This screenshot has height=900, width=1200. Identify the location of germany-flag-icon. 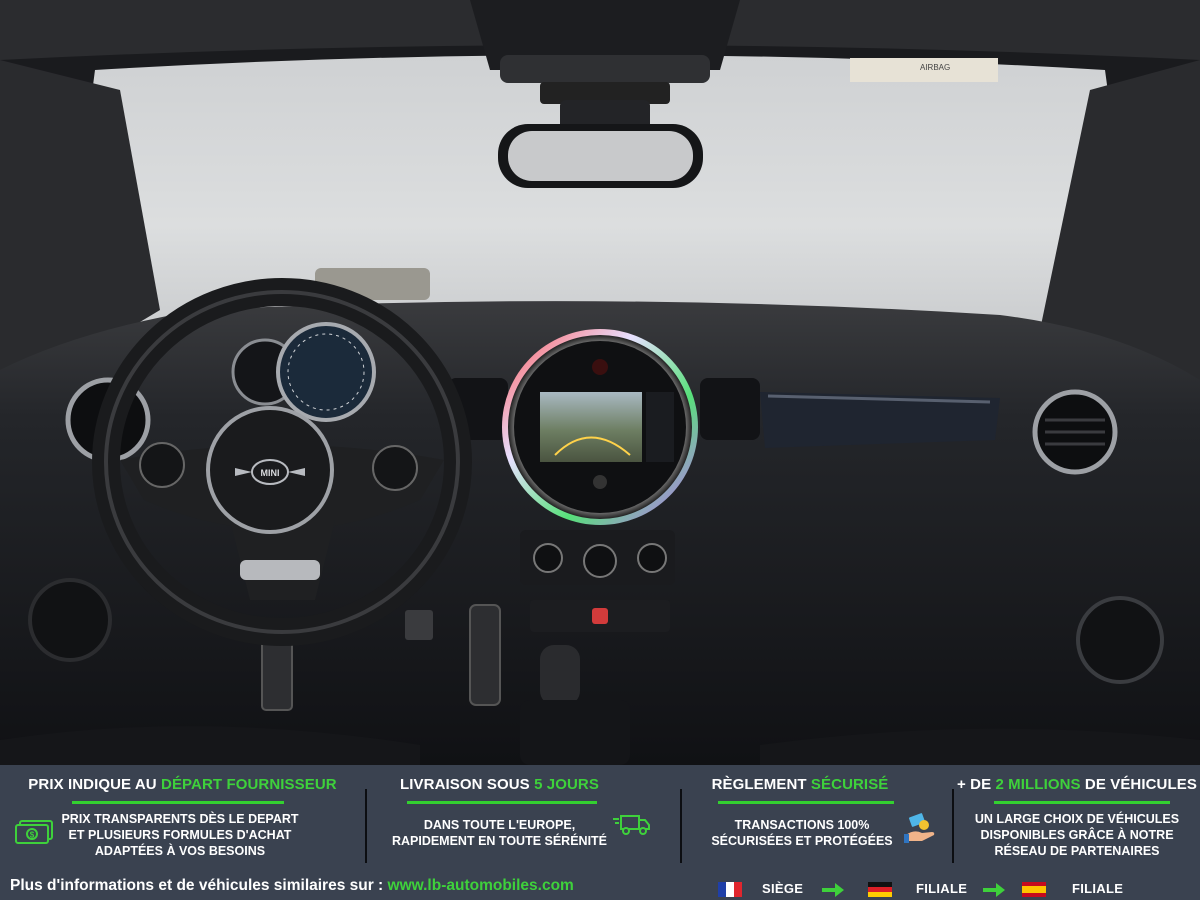
(880, 889).